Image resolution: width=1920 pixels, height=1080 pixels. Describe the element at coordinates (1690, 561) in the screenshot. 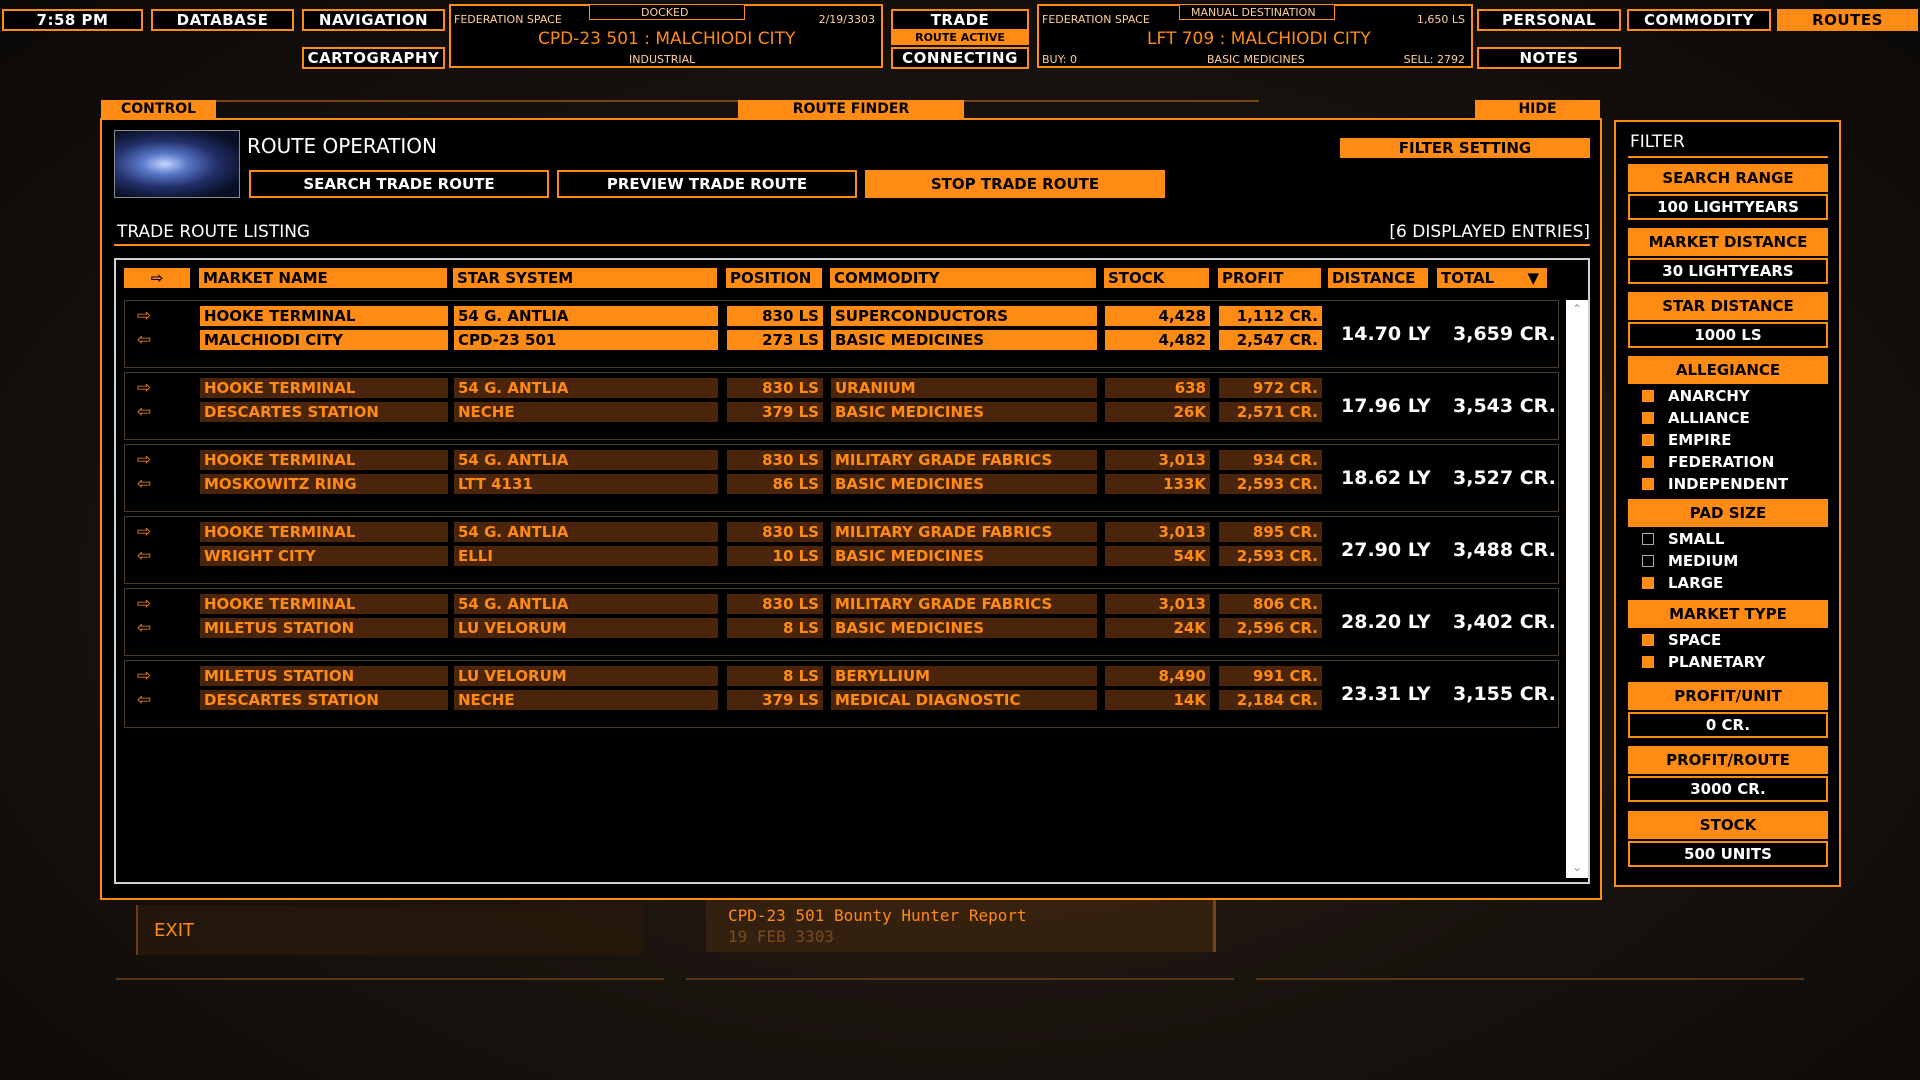

I see `pad-size-option: MEDIUM` at that location.